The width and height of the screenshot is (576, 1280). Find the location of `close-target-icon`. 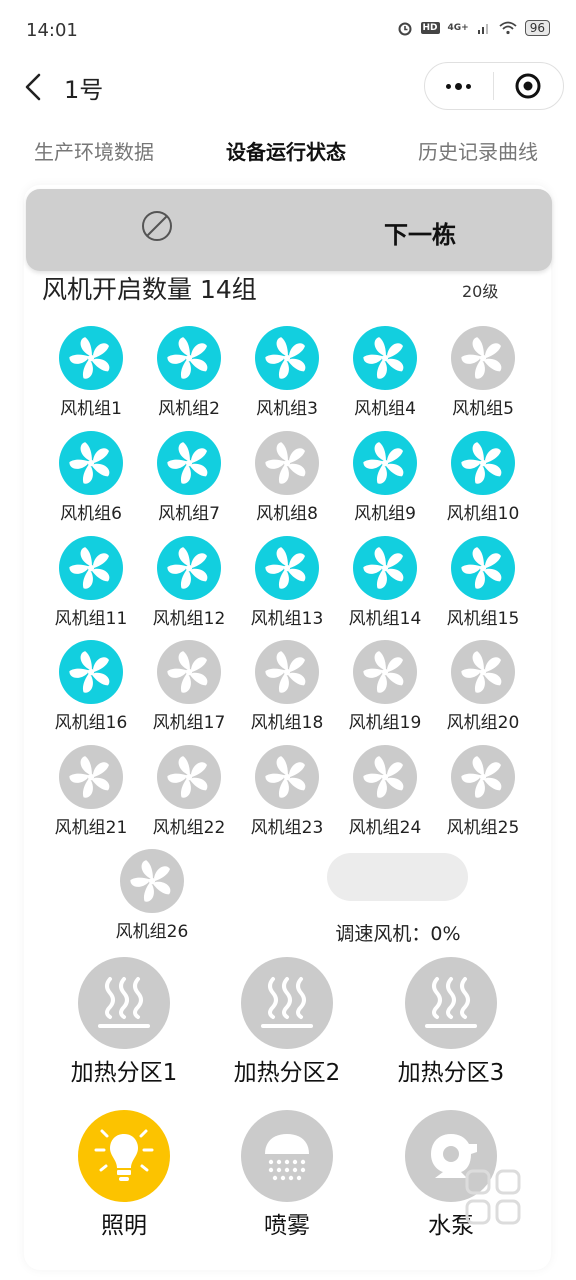

close-target-icon is located at coordinates (529, 86).